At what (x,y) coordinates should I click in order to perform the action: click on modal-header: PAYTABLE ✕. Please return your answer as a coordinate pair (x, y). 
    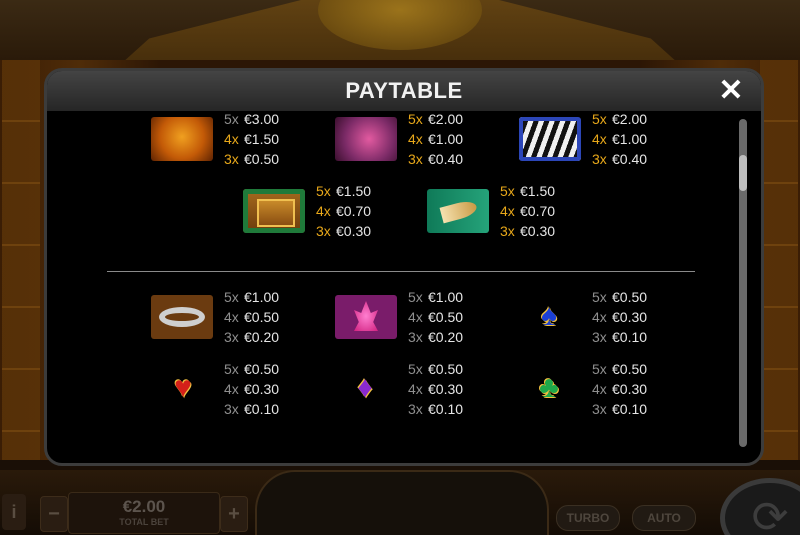
    Looking at the image, I should click on (404, 91).